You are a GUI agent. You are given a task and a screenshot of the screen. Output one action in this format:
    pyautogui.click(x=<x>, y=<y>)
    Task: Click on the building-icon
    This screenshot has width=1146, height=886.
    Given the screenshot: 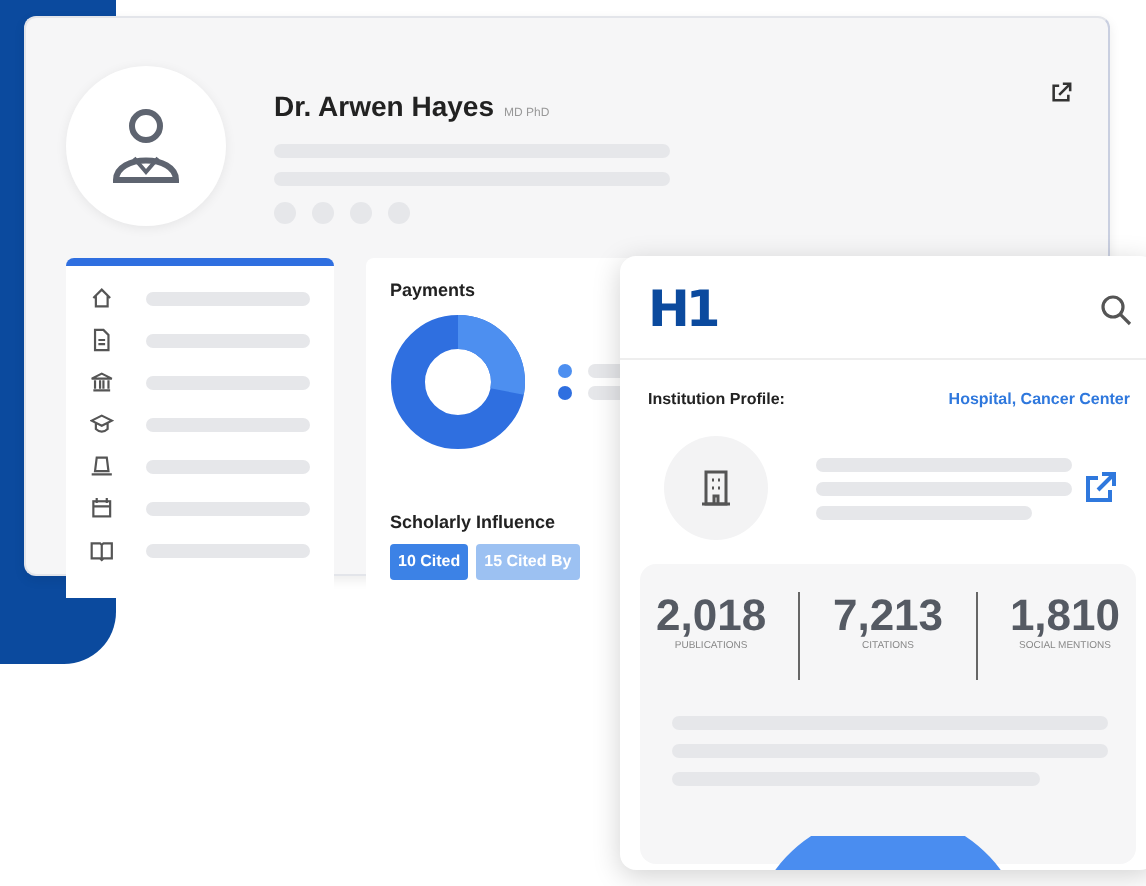 What is the action you would take?
    pyautogui.click(x=716, y=488)
    